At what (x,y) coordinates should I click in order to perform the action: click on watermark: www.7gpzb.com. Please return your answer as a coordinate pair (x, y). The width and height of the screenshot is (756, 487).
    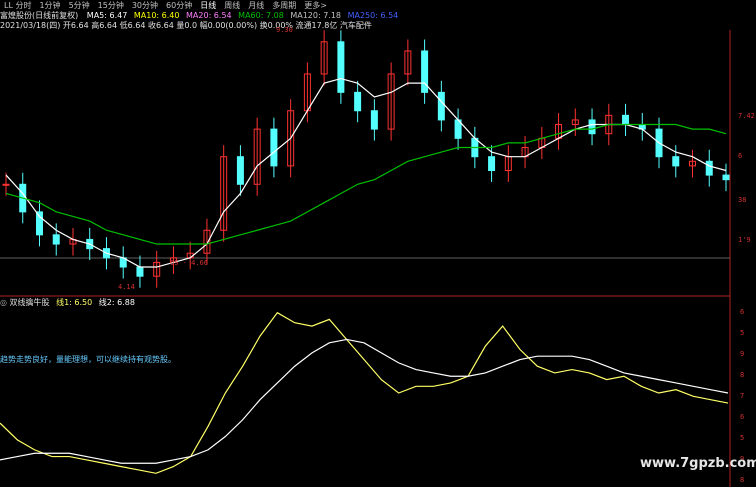
    Looking at the image, I should click on (698, 463).